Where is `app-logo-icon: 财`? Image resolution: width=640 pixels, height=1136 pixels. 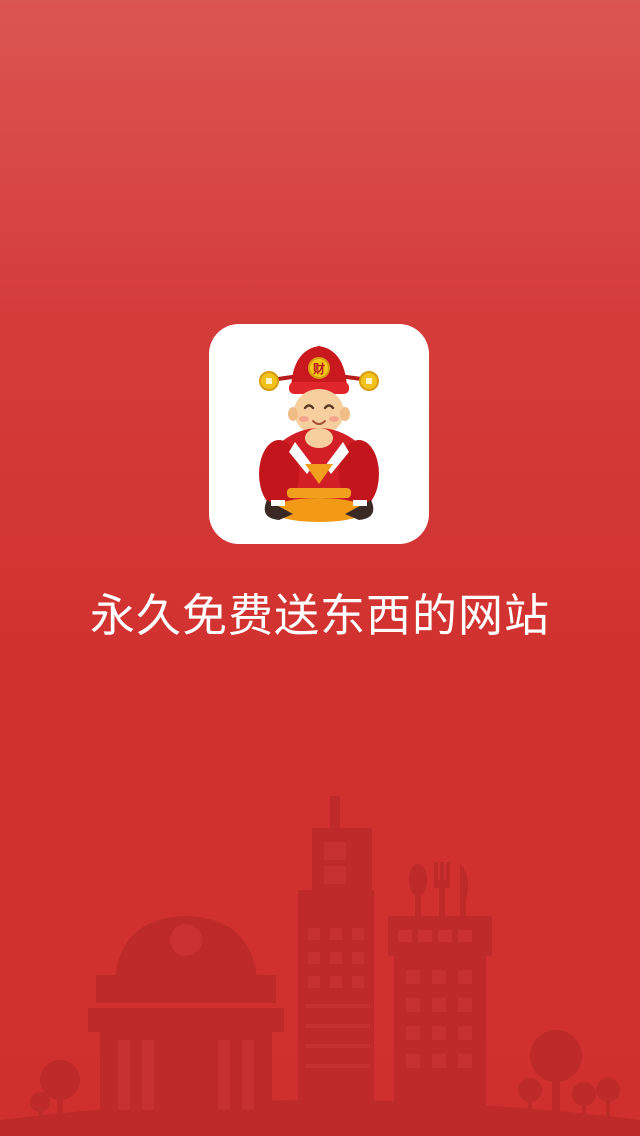 app-logo-icon: 财 is located at coordinates (319, 434).